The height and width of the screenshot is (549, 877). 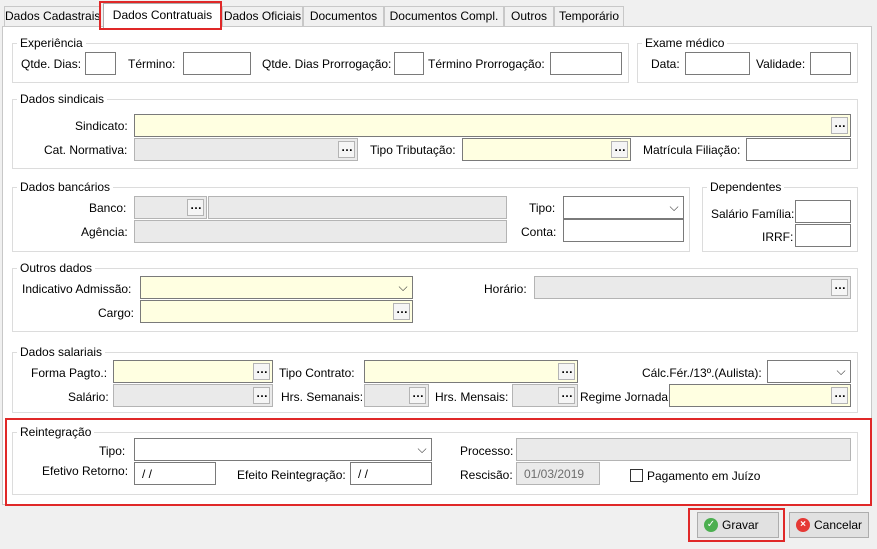 I want to click on salario-familia-input, so click(x=823, y=211).